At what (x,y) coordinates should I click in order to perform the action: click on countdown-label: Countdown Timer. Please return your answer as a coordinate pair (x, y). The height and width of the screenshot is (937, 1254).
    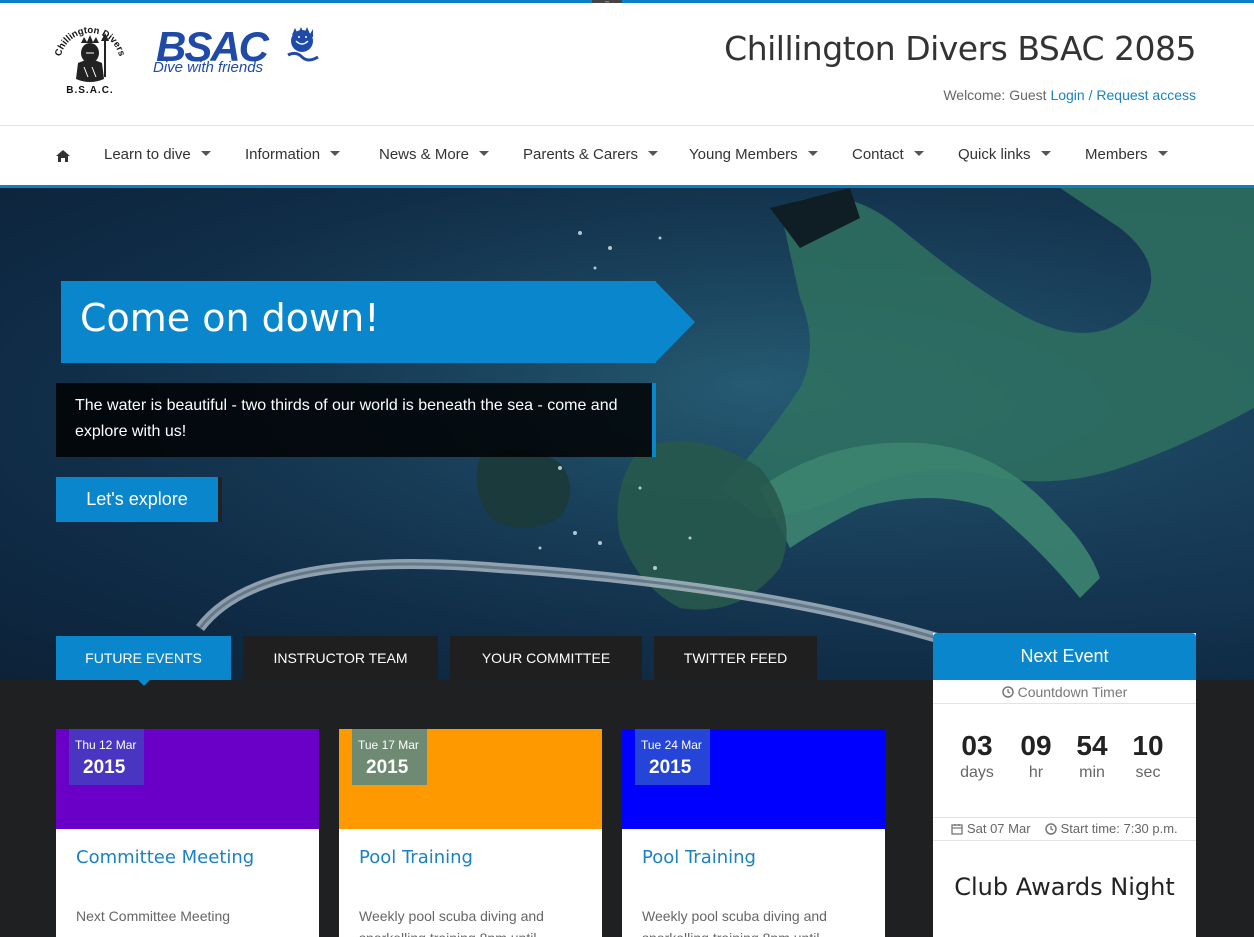
    Looking at the image, I should click on (1072, 692).